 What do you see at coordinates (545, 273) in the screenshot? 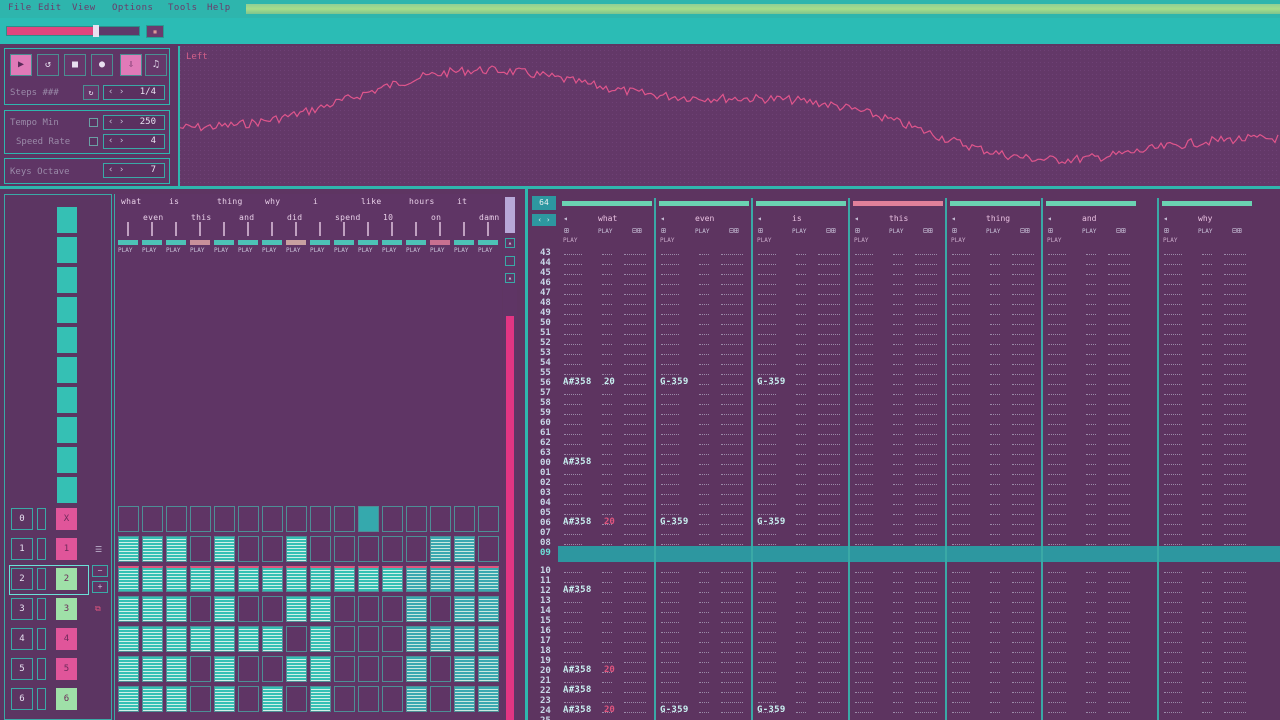
I see `row-number: 45` at bounding box center [545, 273].